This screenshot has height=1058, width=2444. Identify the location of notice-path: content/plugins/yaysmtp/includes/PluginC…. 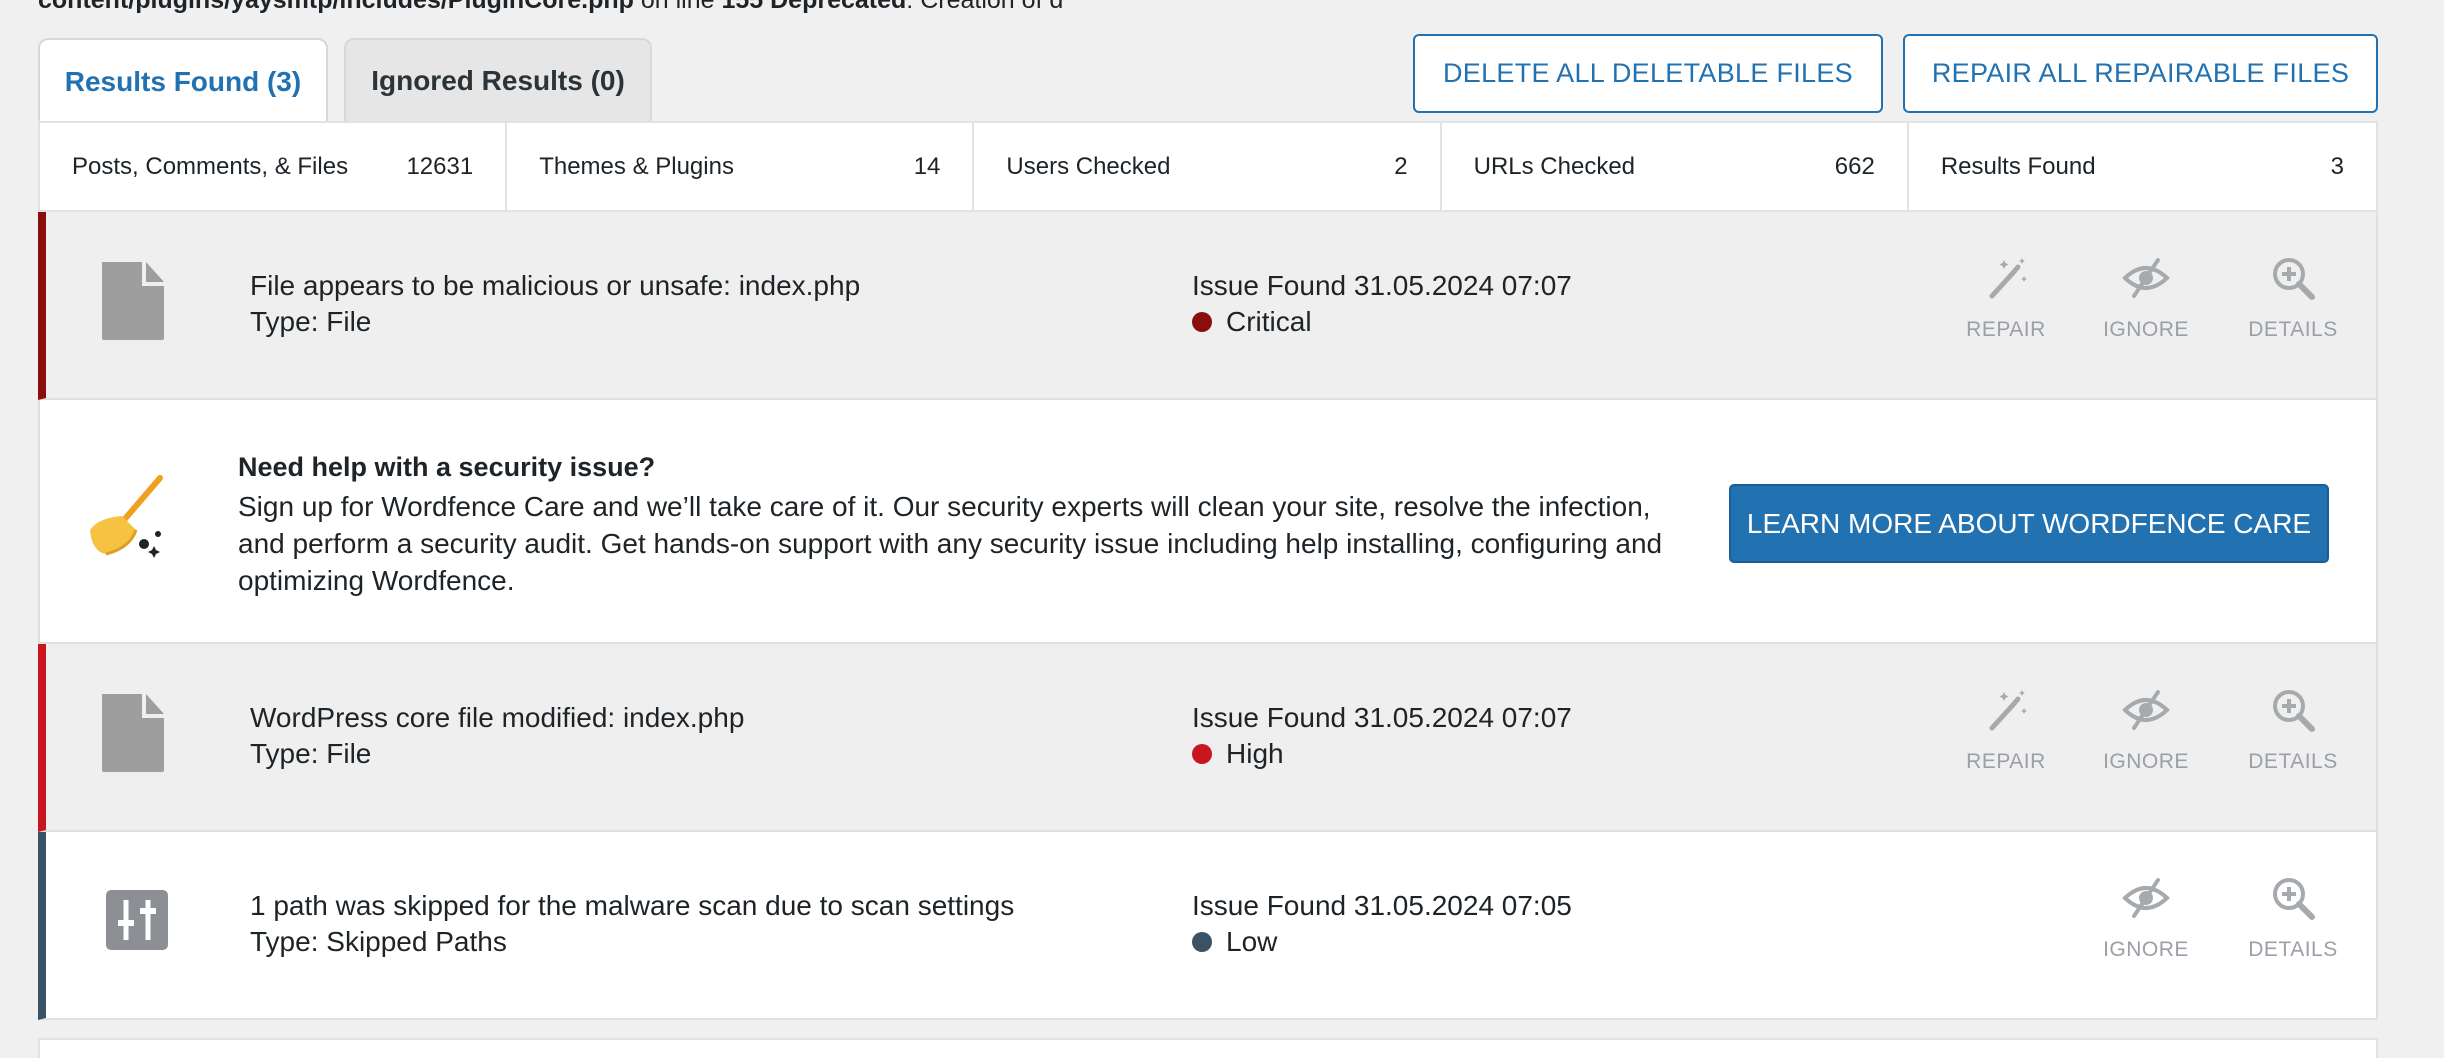
(336, 7).